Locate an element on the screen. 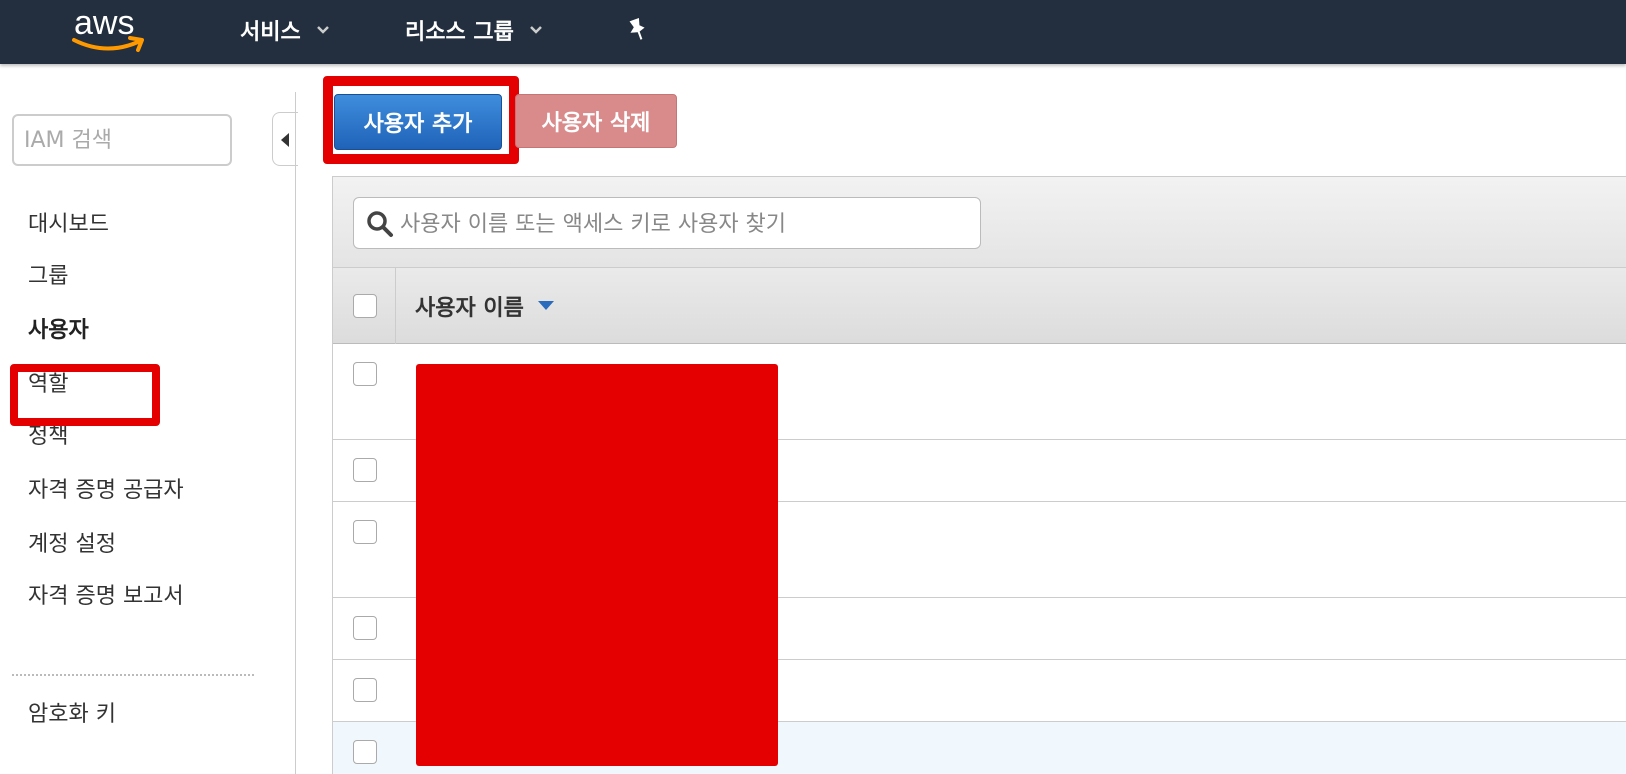  redaction-block is located at coordinates (597, 565).